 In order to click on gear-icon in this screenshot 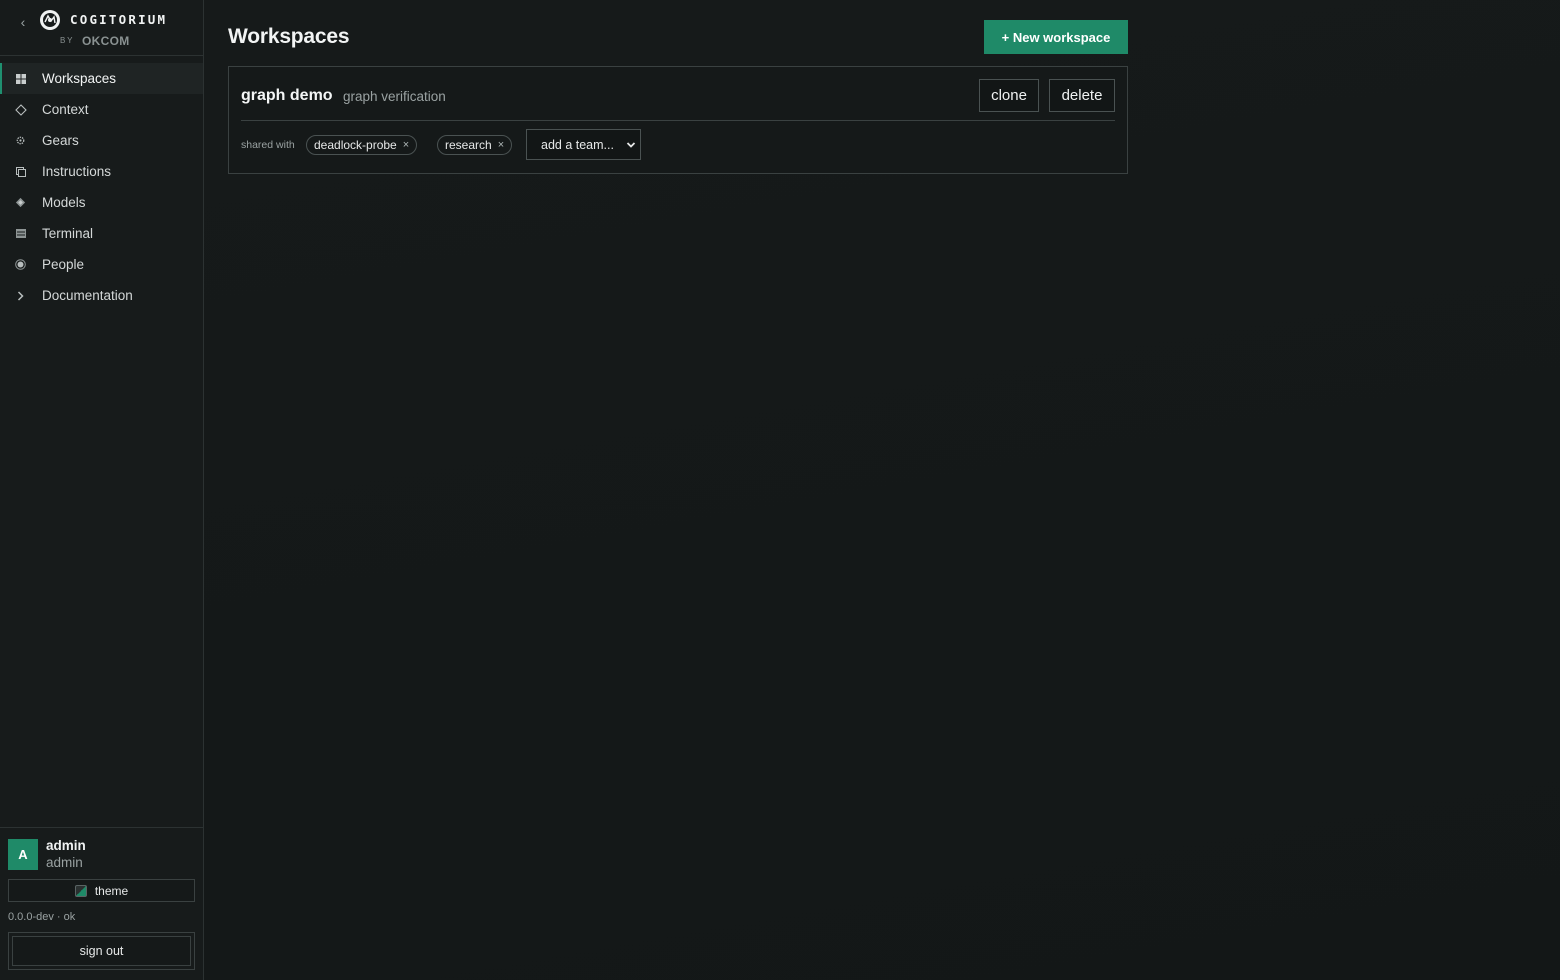, I will do `click(21, 140)`.